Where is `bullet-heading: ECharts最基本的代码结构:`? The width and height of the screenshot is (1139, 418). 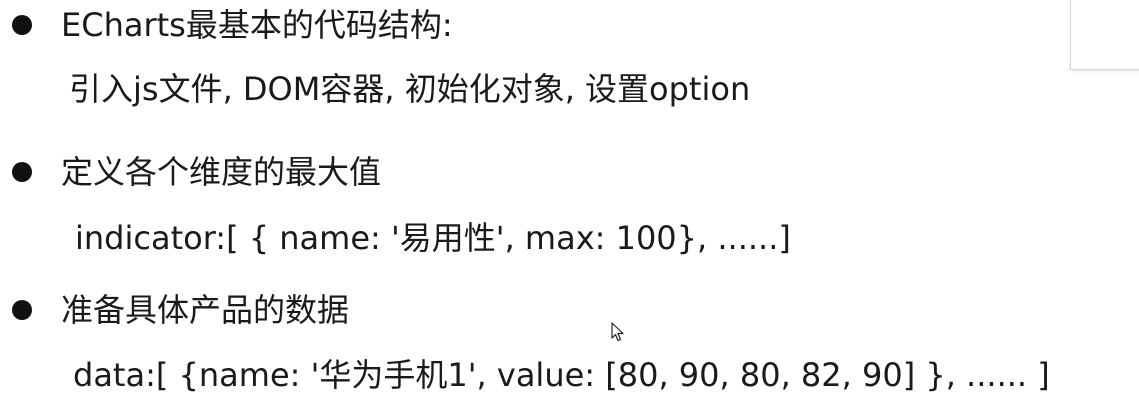 bullet-heading: ECharts最基本的代码结构: is located at coordinates (257, 25).